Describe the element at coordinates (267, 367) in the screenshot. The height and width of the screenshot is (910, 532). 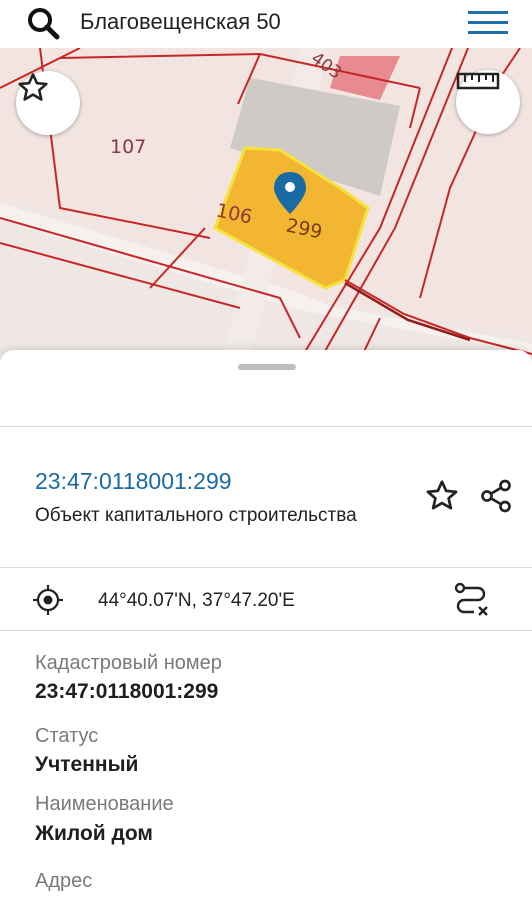
I see `drag-handle` at that location.